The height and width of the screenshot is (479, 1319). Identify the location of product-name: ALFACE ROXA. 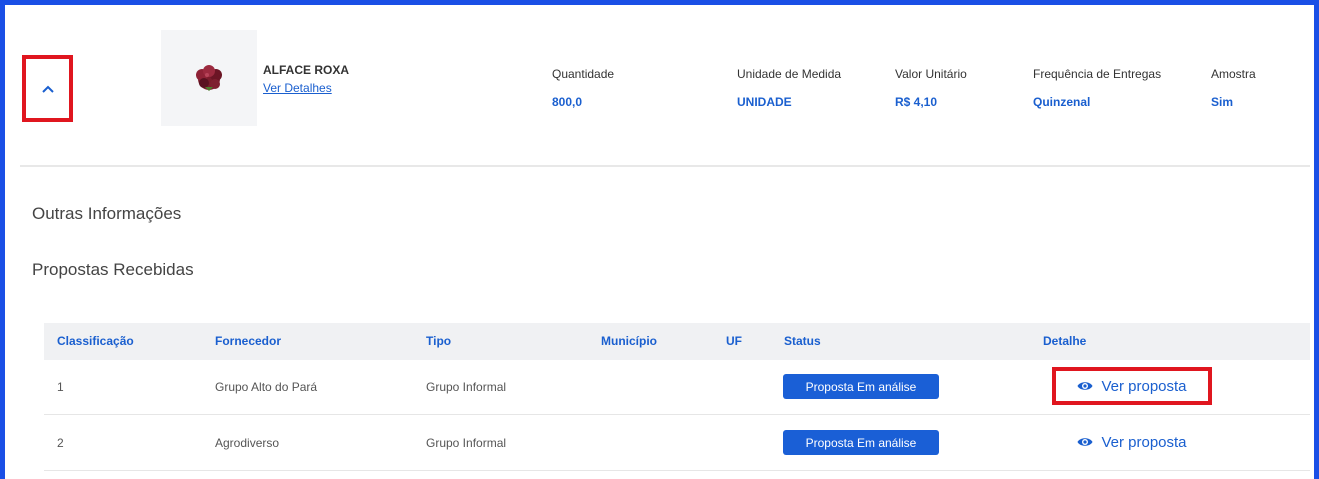
(306, 70).